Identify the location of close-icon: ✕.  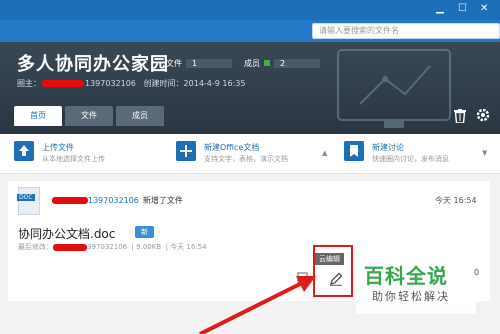
(484, 9).